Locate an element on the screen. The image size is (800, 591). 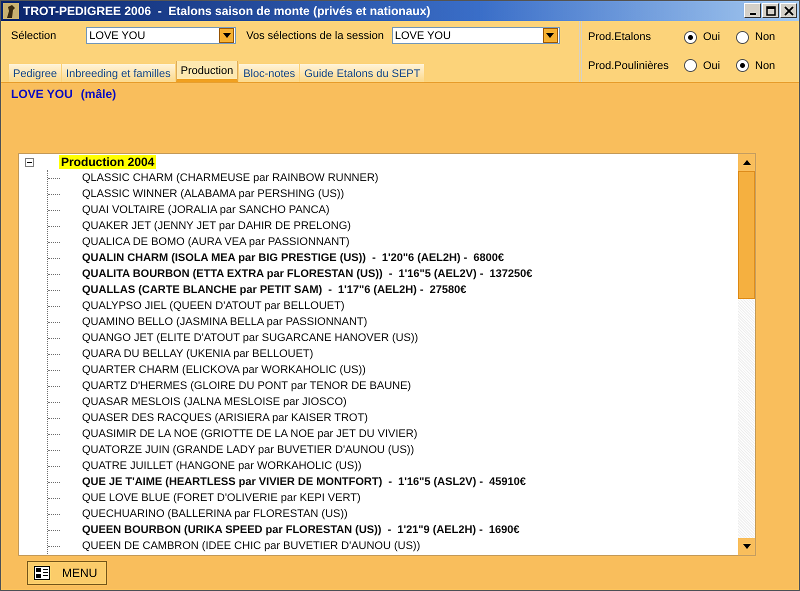
selection-label: Sélection is located at coordinates (33, 36).